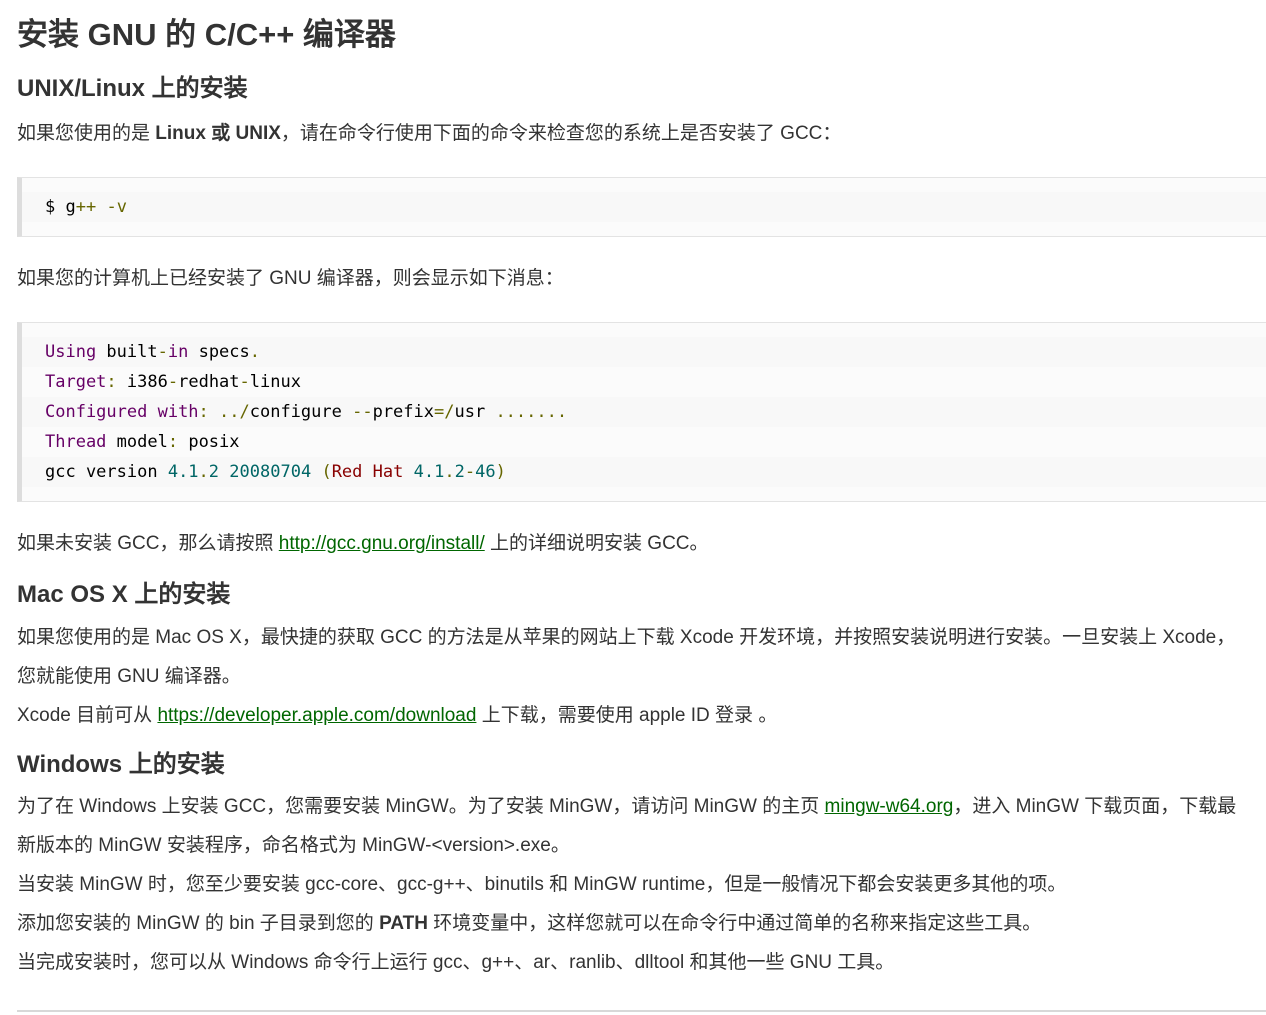 The height and width of the screenshot is (1015, 1266). I want to click on unix-intro-text-post: ，请在命令行使用下面的命令来检查您的系统上是否安装了 GCC：, so click(561, 133).